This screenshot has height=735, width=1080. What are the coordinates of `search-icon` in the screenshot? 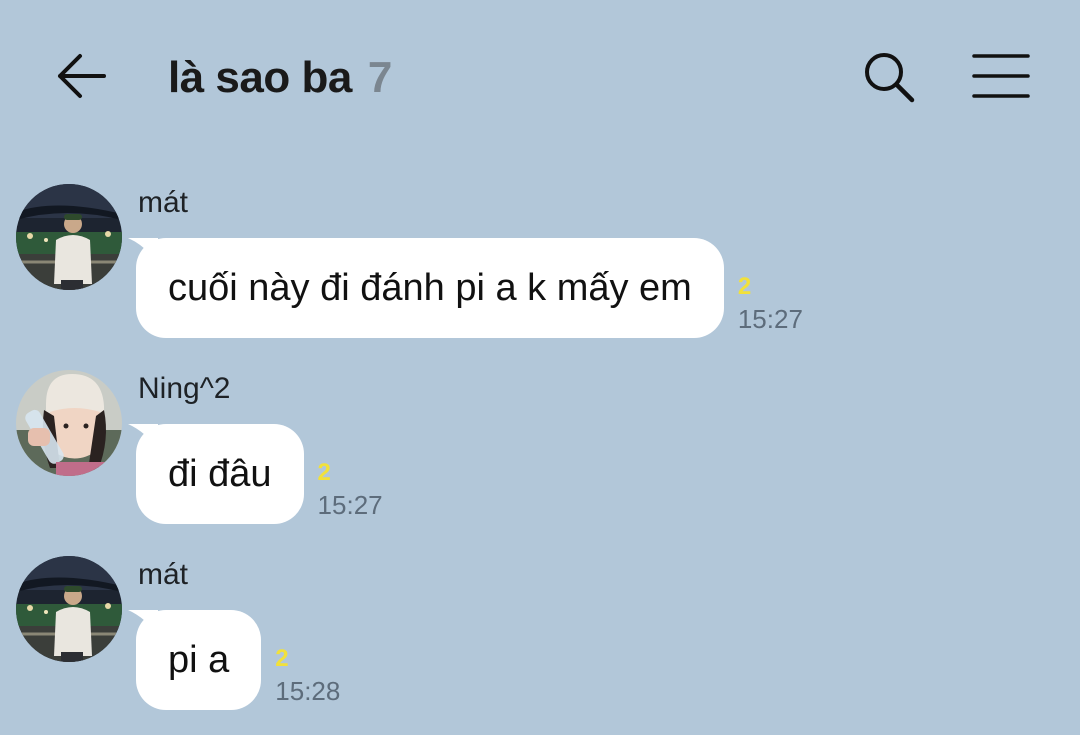 It's located at (890, 78).